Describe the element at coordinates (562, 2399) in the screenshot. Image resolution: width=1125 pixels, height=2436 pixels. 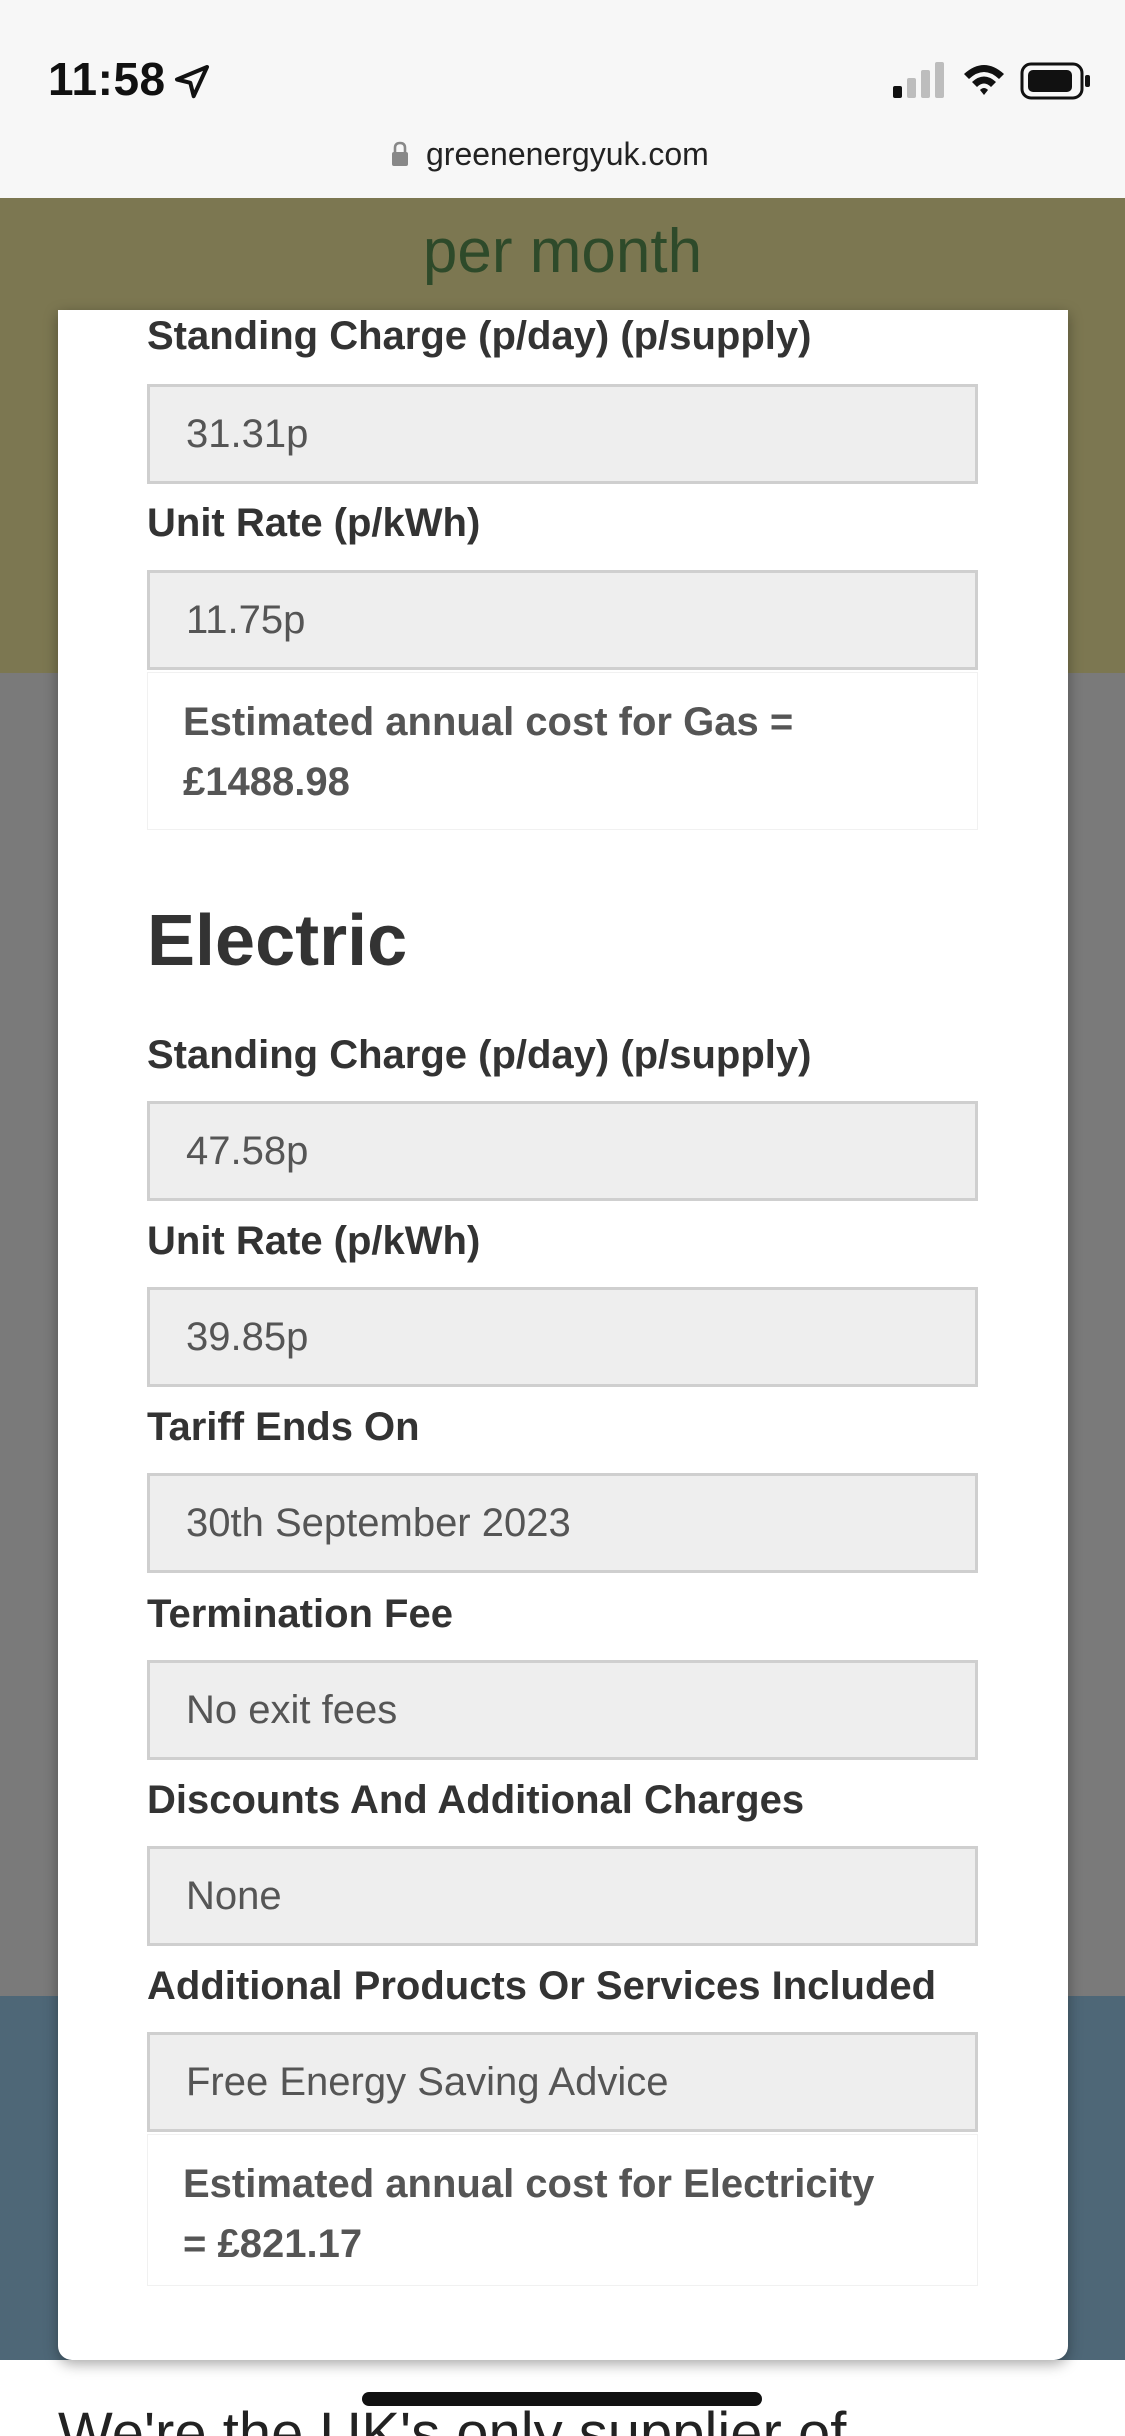
I see `home-indicator` at that location.